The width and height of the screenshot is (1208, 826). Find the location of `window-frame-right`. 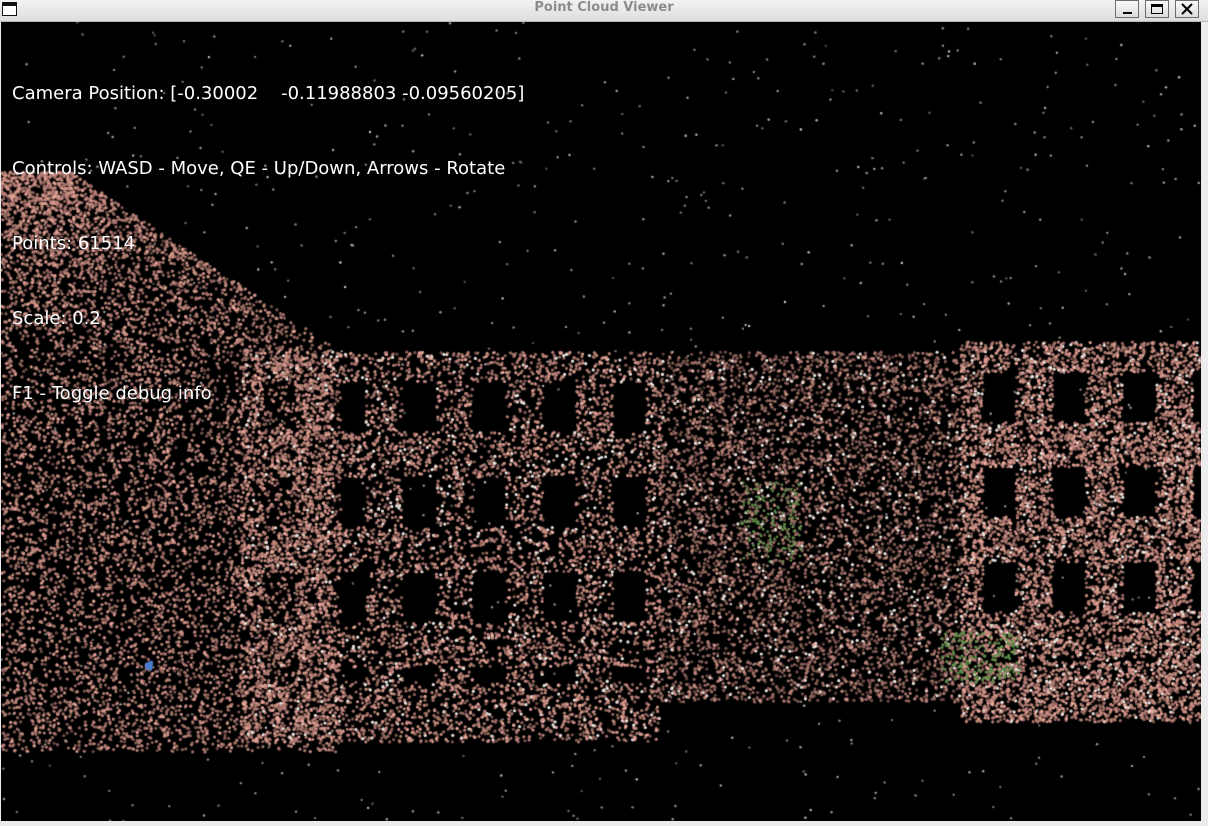

window-frame-right is located at coordinates (1204, 424).